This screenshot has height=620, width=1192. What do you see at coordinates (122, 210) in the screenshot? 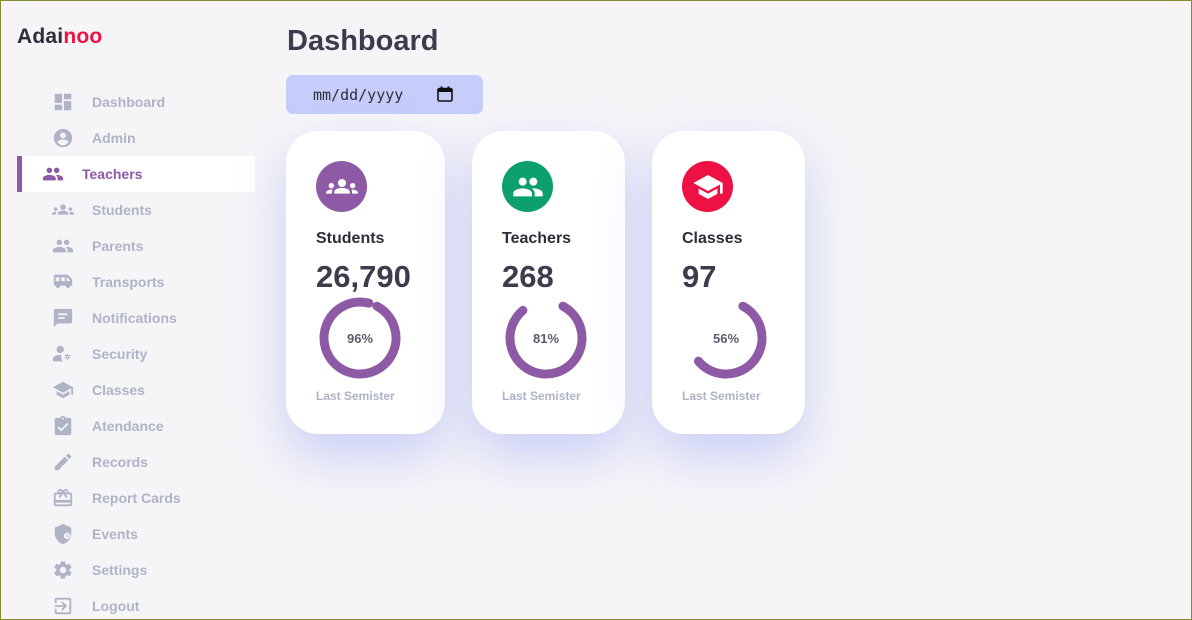
I see `sidebar-item-label: Students` at bounding box center [122, 210].